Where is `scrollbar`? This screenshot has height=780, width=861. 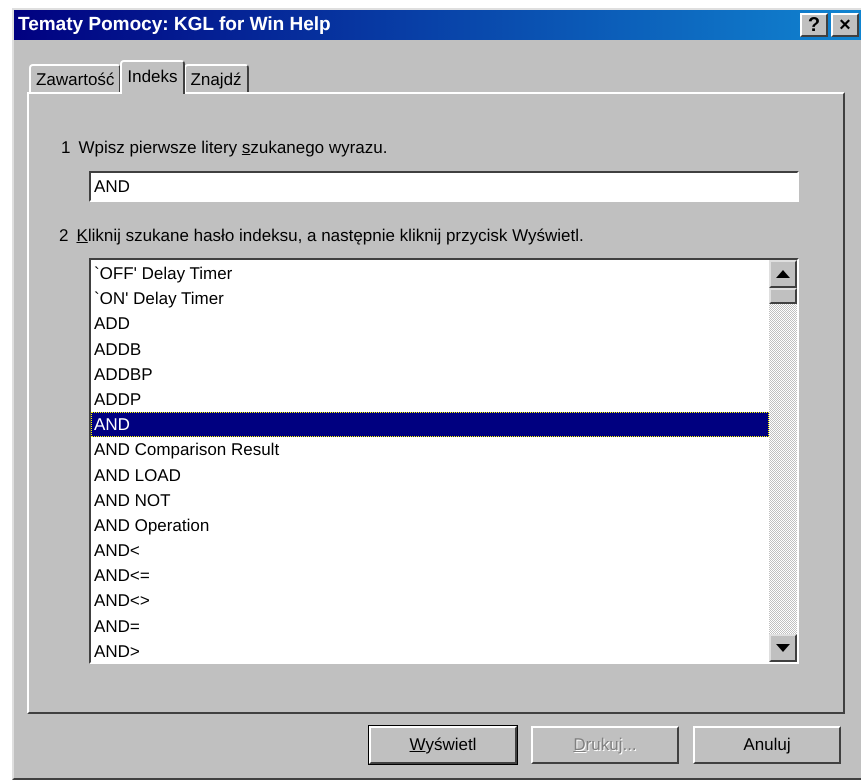 scrollbar is located at coordinates (783, 461).